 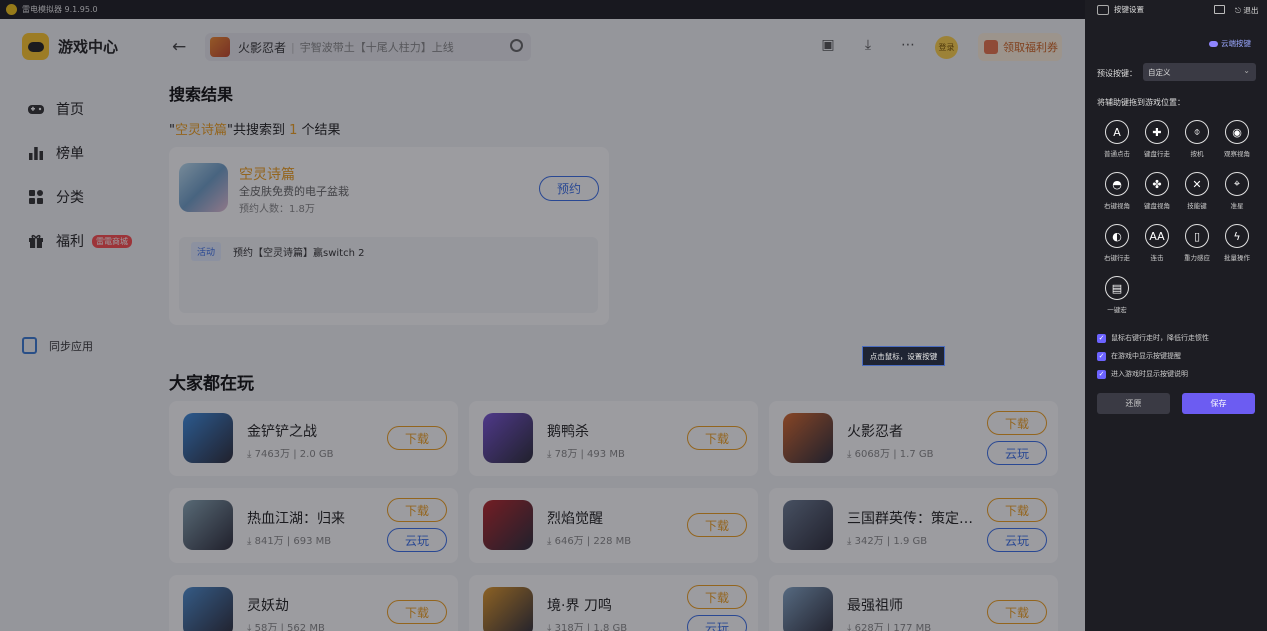 What do you see at coordinates (1218, 403) in the screenshot?
I see `save-button: 保存` at bounding box center [1218, 403].